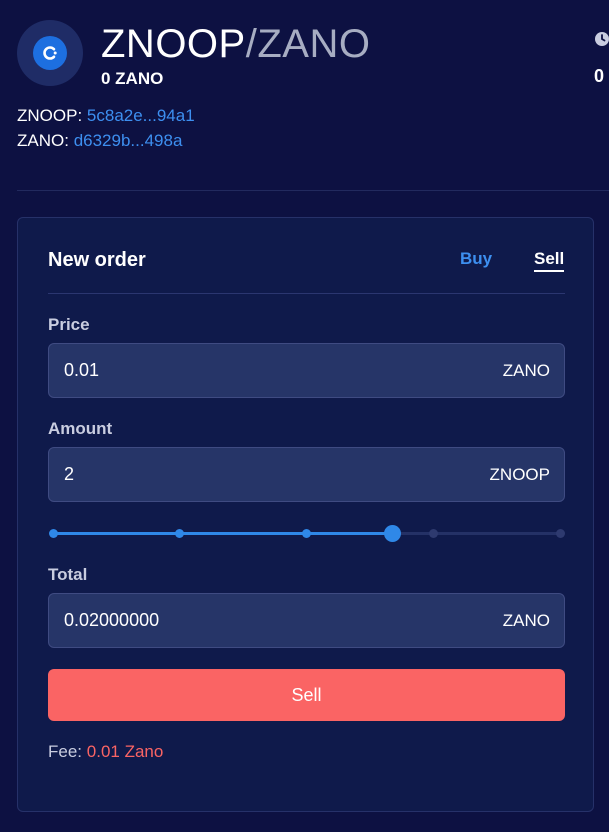 This screenshot has width=609, height=832. I want to click on price-unit: ZANO, so click(526, 370).